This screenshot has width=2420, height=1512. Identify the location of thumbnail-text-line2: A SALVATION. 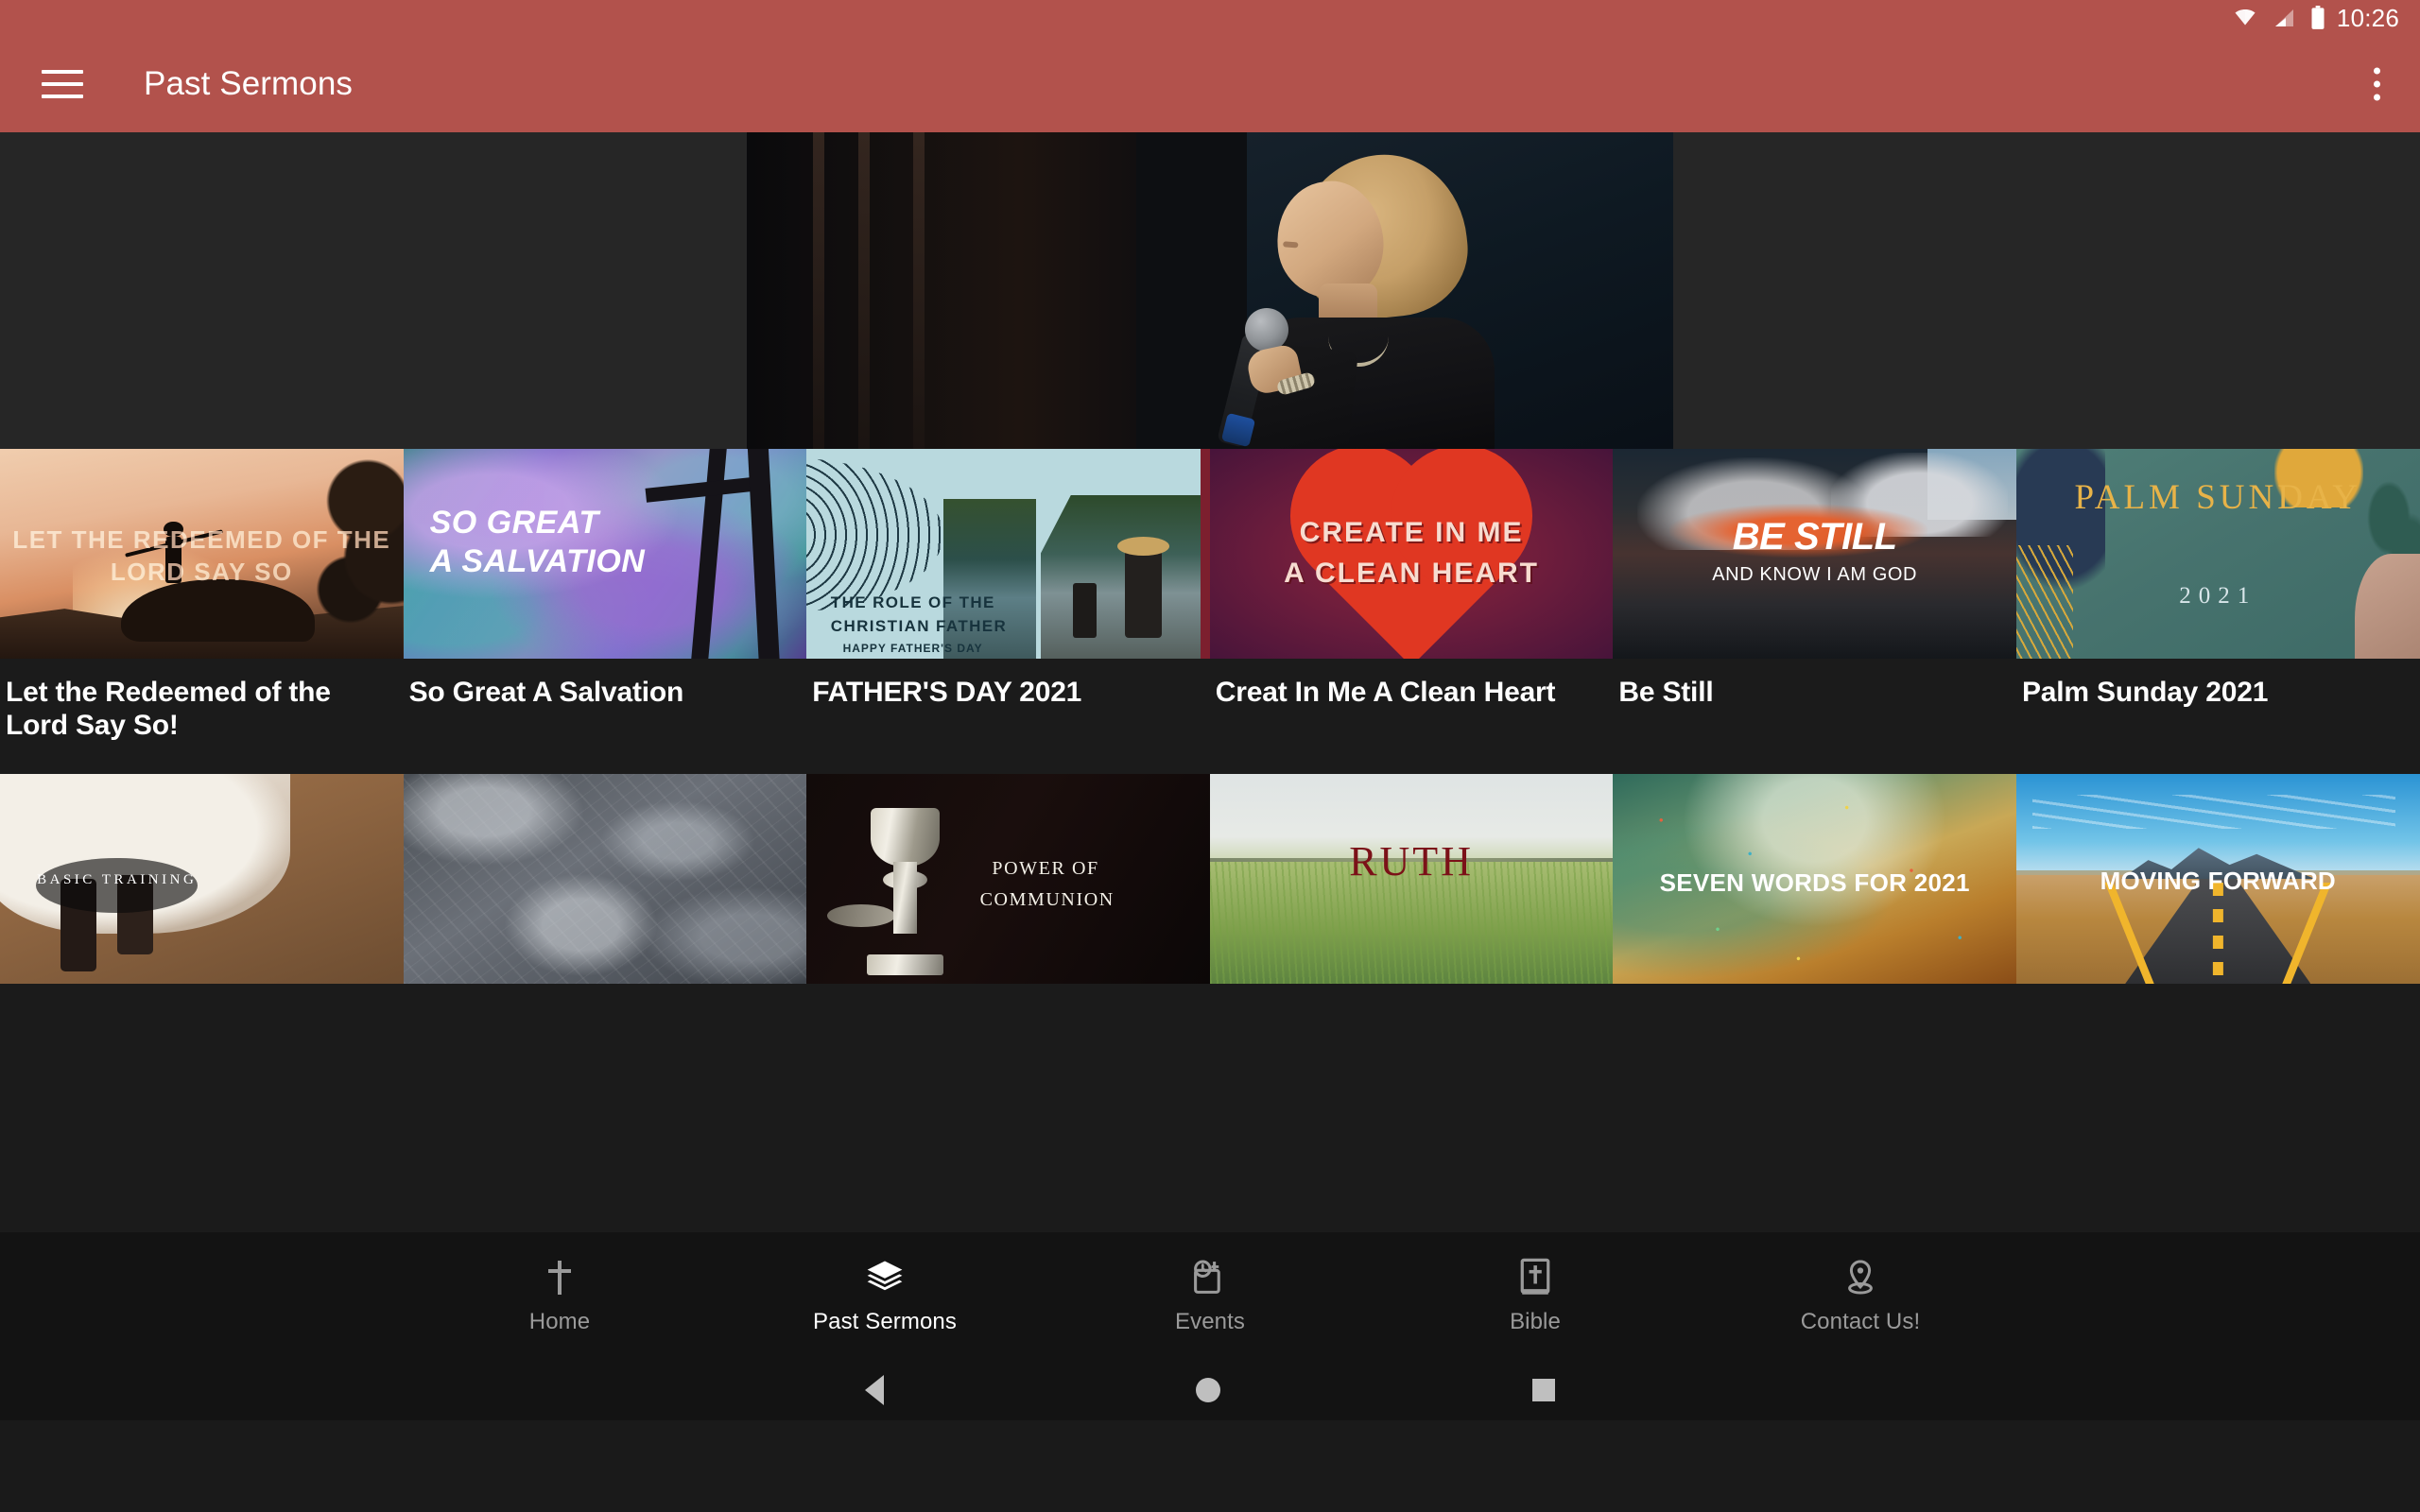
(537, 561).